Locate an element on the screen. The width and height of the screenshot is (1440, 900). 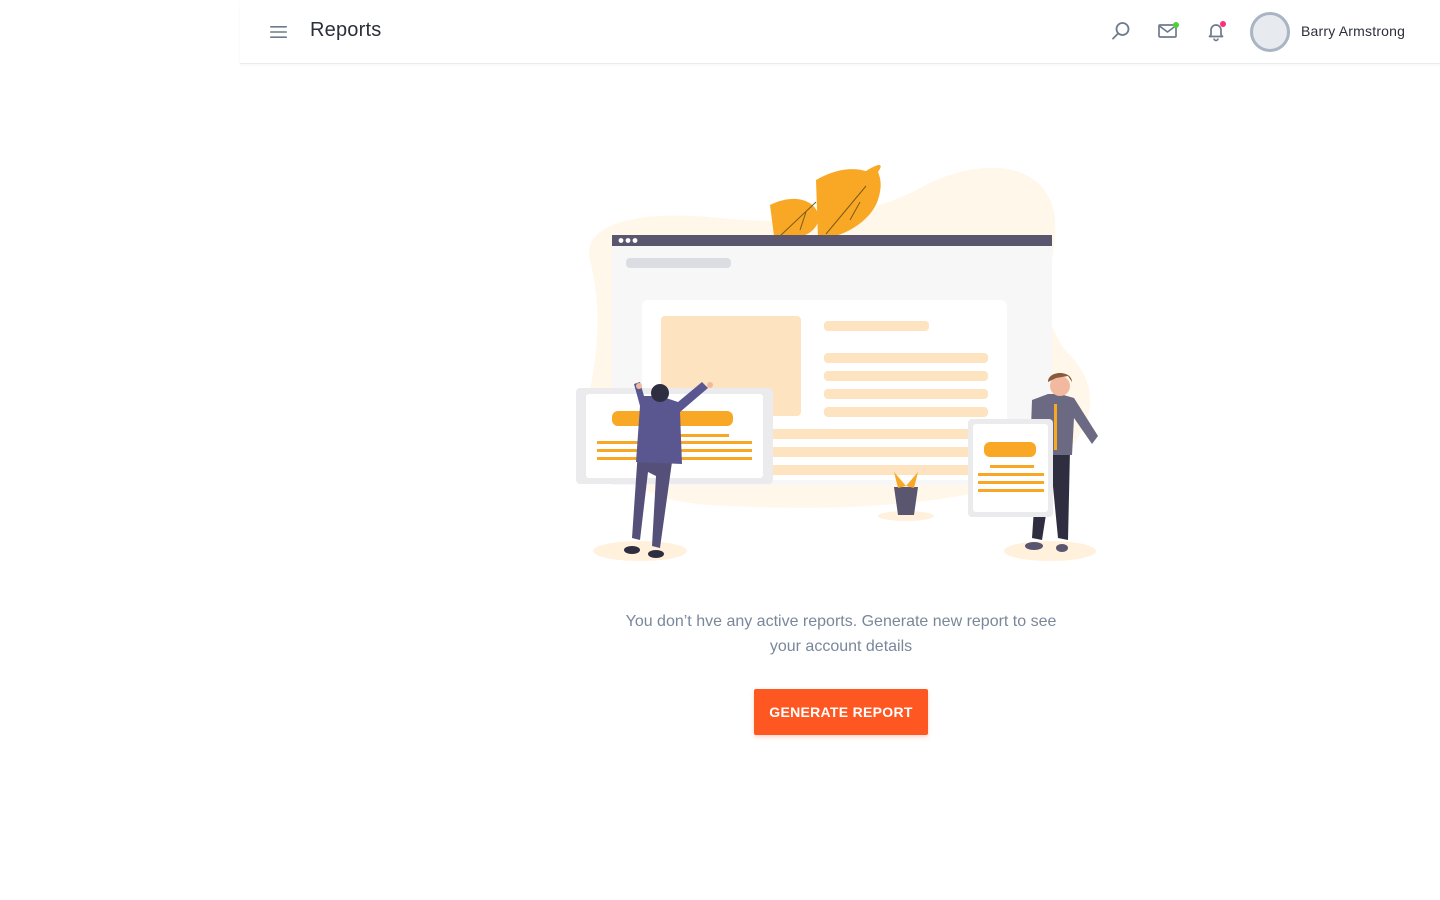
page-title: Reports is located at coordinates (346, 30).